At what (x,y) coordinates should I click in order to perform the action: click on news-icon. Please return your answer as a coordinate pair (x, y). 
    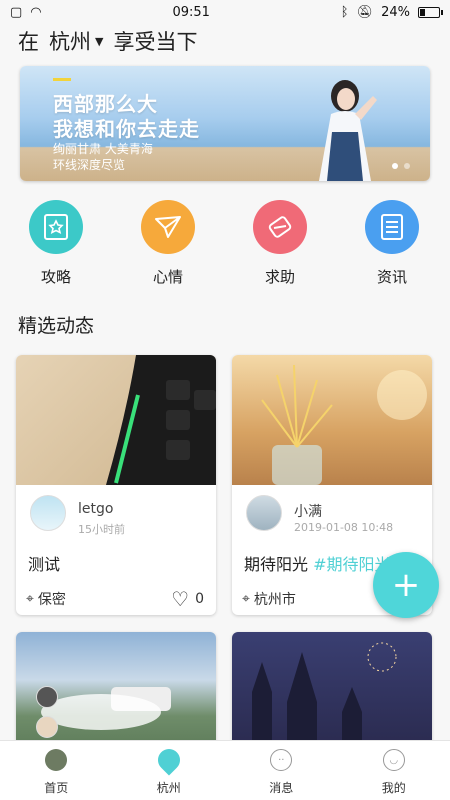
    Looking at the image, I should click on (392, 227).